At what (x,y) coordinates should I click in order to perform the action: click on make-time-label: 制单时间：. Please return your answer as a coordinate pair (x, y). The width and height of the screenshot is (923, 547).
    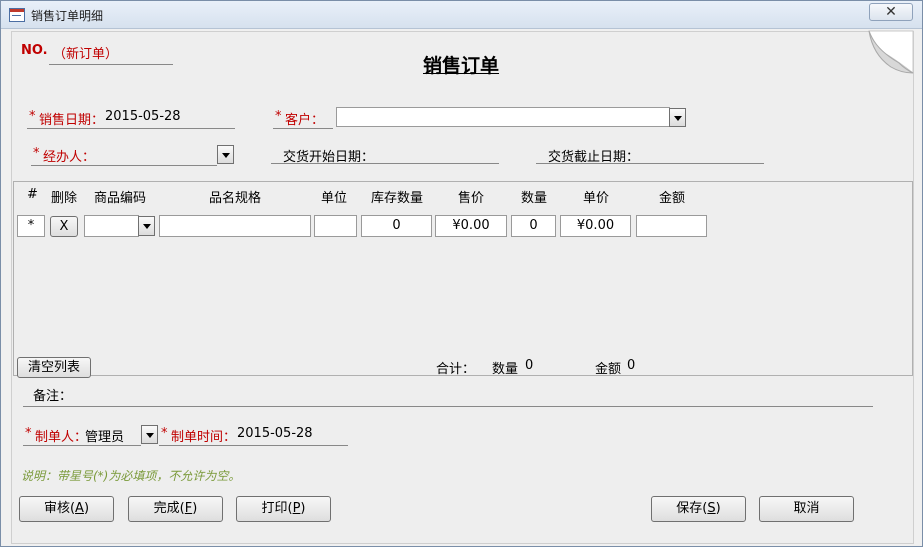
    Looking at the image, I should click on (204, 437).